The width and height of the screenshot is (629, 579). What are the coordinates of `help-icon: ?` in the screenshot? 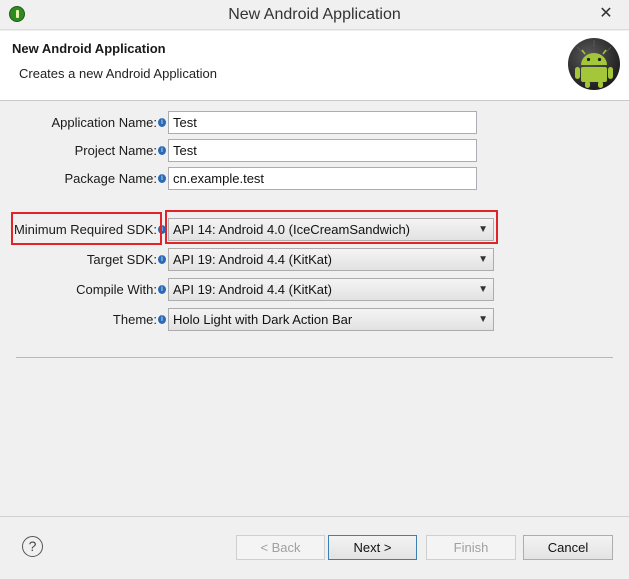 It's located at (32, 546).